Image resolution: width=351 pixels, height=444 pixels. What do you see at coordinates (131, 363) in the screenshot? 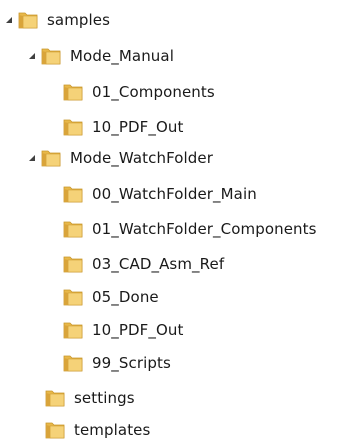
I see `tree-node-label: 99_Scripts` at bounding box center [131, 363].